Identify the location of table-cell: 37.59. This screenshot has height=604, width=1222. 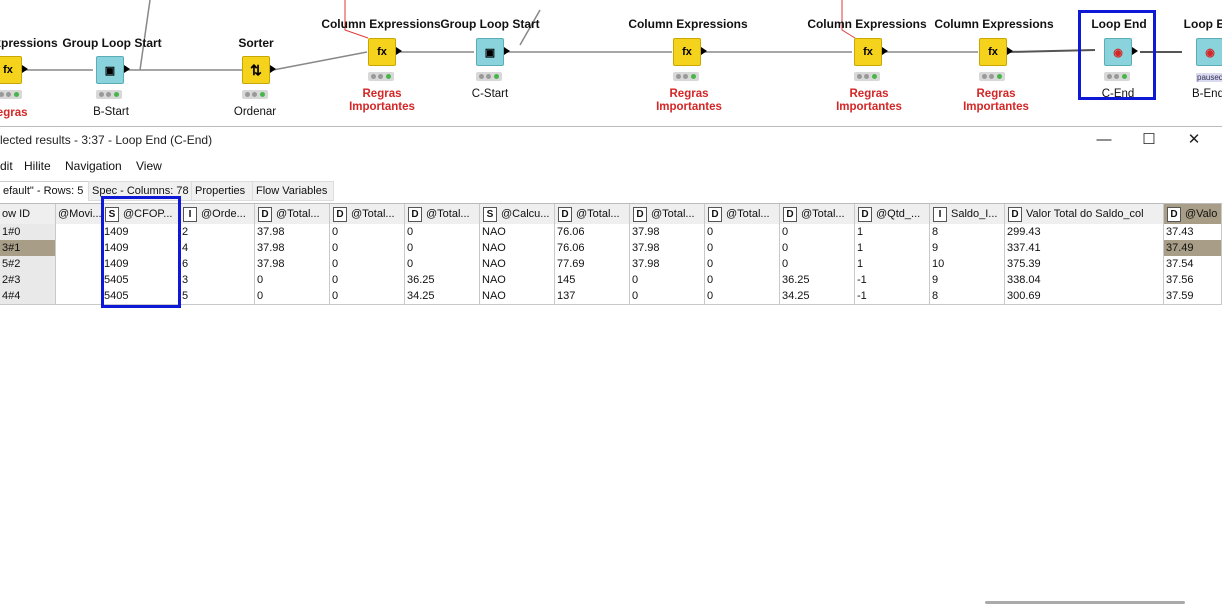
(1193, 296).